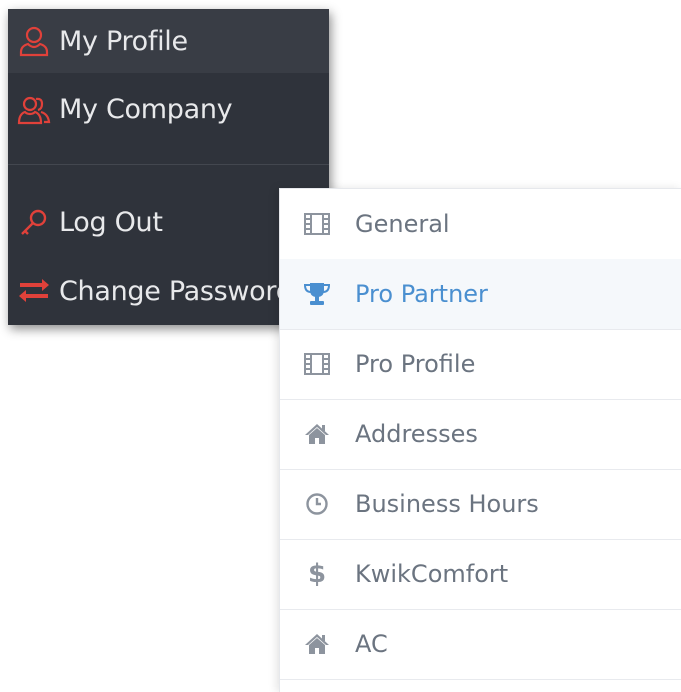 The image size is (681, 692). Describe the element at coordinates (421, 294) in the screenshot. I see `nav-item-label: Pro Partner` at that location.